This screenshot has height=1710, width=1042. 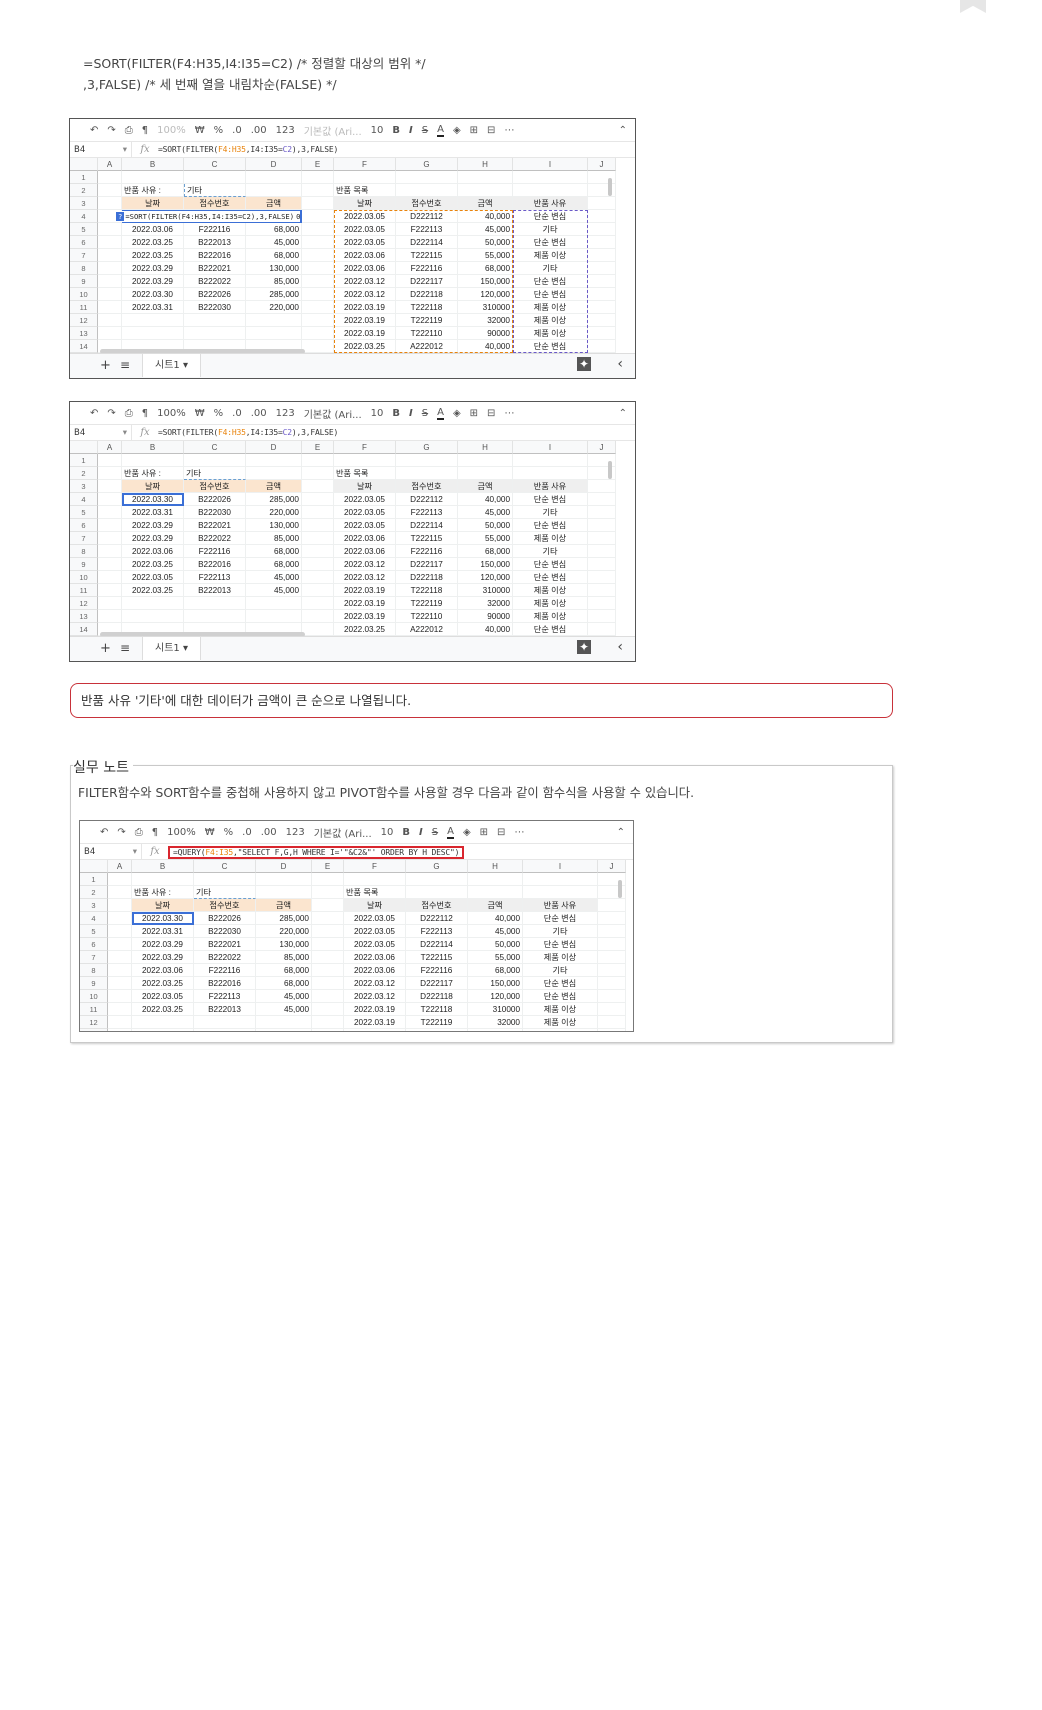 What do you see at coordinates (94, 130) in the screenshot?
I see `undo-icon: ↶` at bounding box center [94, 130].